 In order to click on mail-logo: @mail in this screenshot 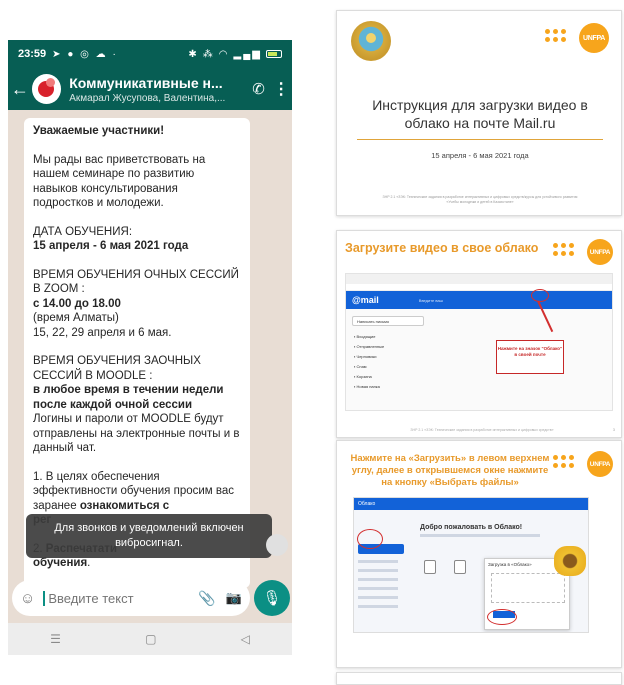, I will do `click(365, 300)`.